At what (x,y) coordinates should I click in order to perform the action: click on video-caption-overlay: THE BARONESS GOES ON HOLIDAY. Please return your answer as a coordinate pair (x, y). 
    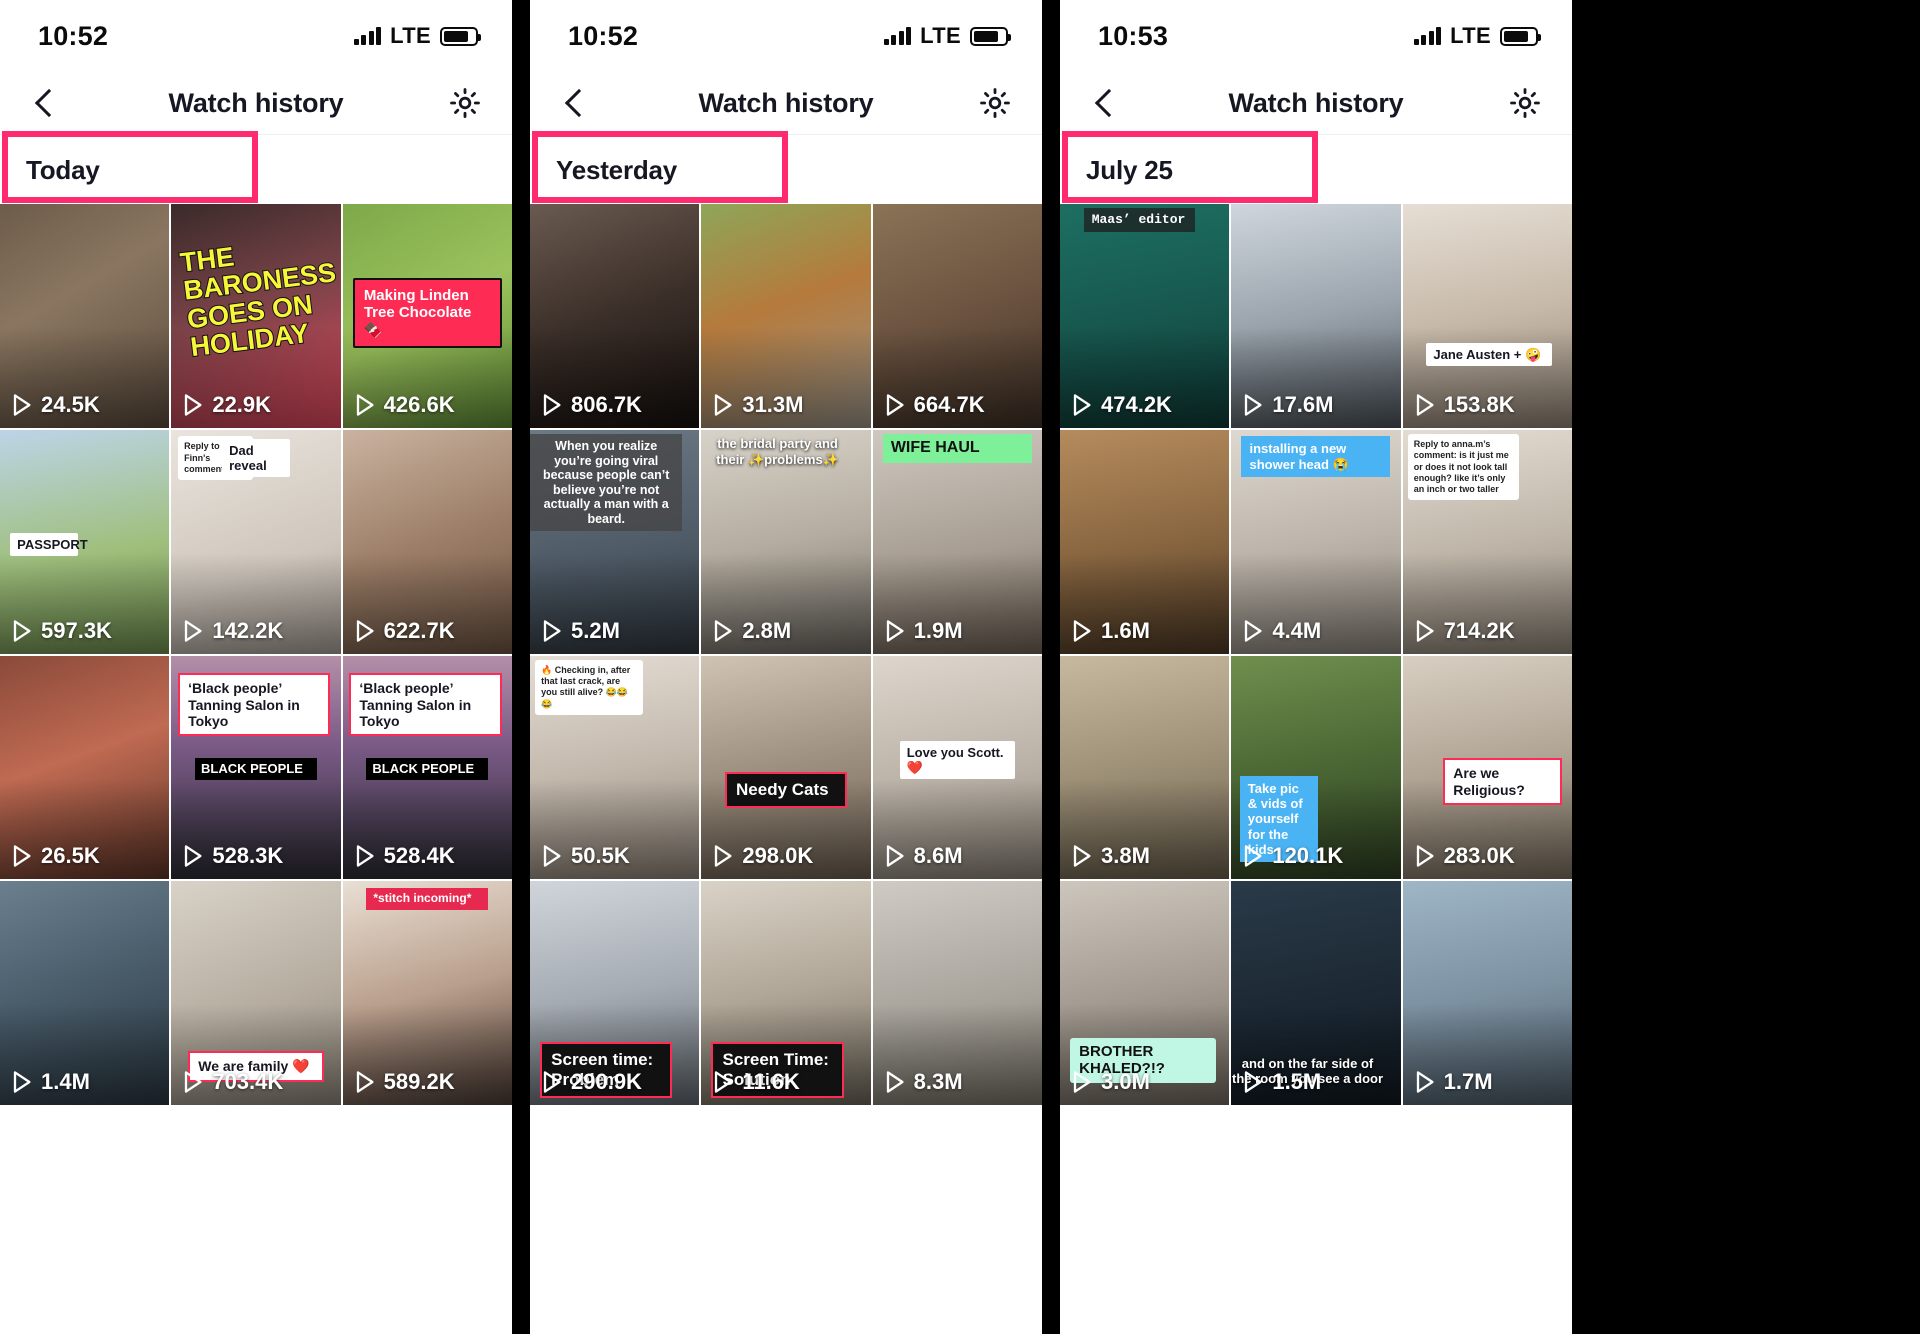
    Looking at the image, I should click on (257, 301).